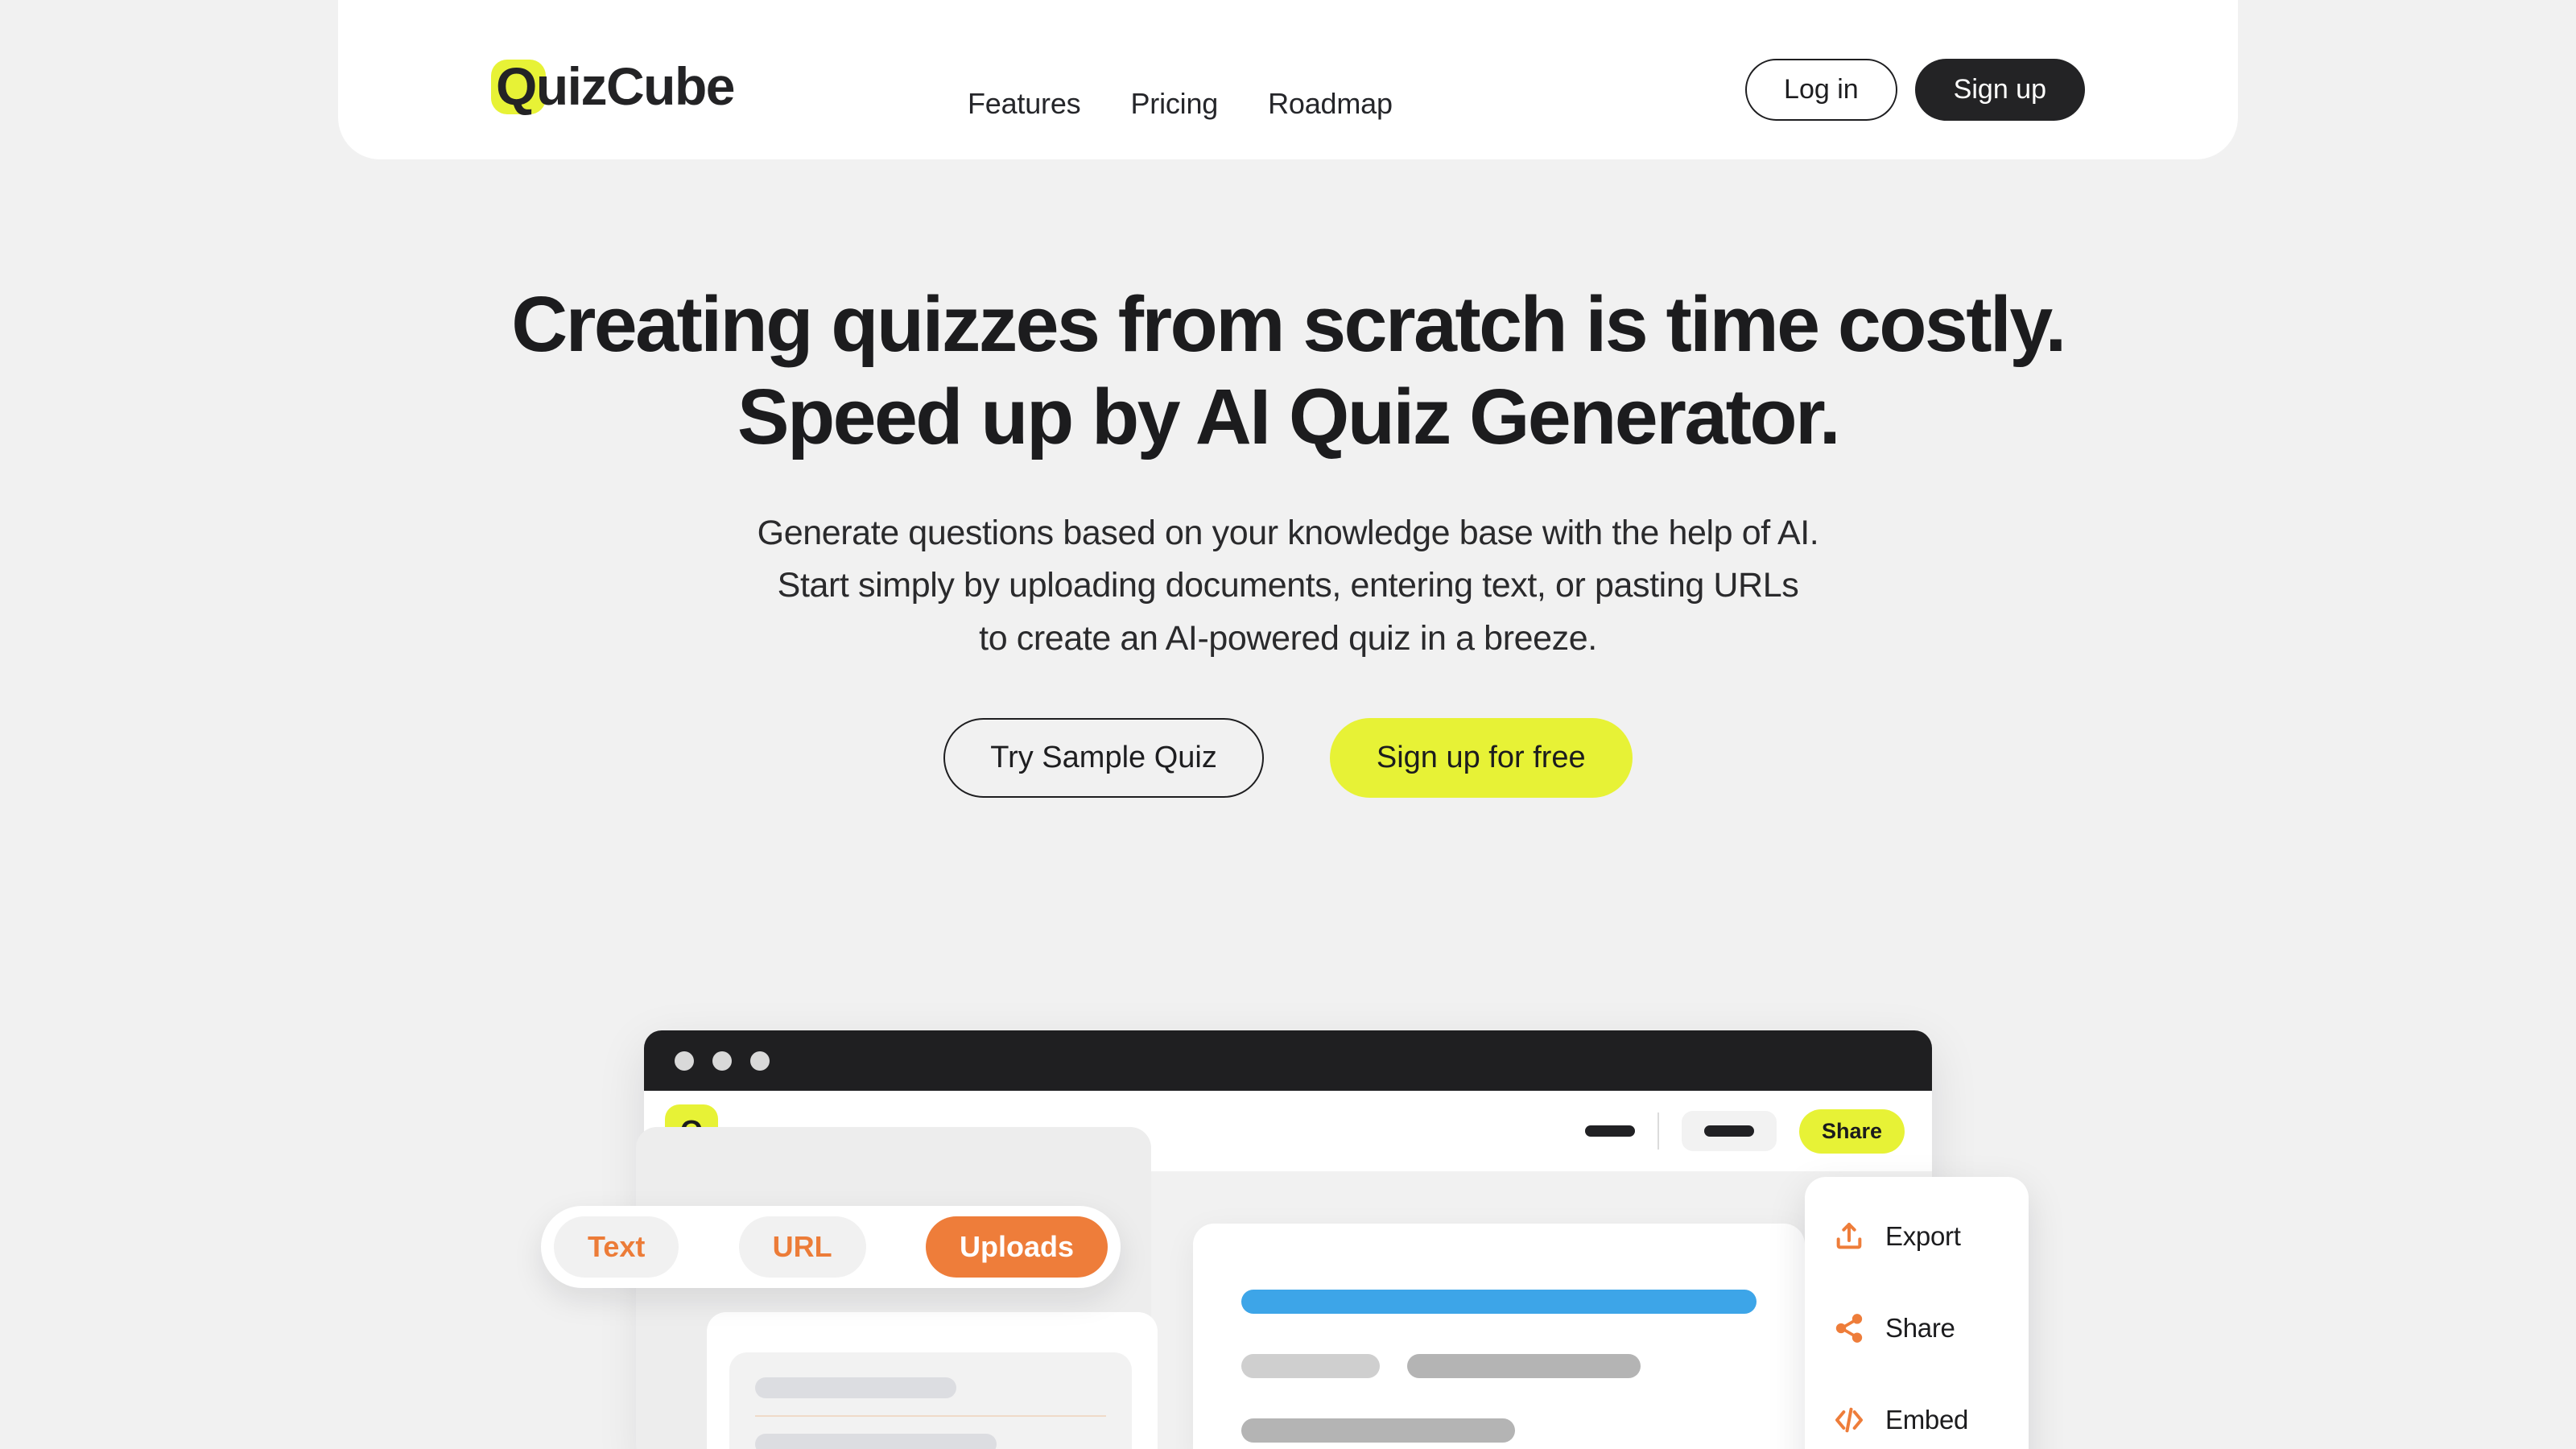  I want to click on main-nav: Features Pricing Roadmap, so click(1180, 104).